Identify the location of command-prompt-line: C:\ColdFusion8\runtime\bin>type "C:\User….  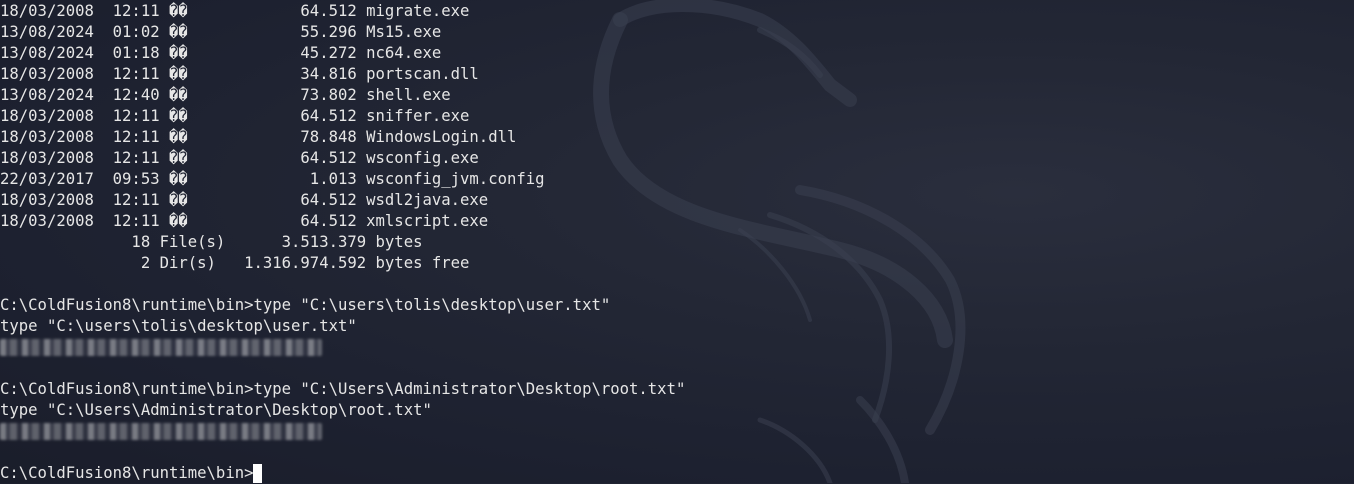
(343, 389).